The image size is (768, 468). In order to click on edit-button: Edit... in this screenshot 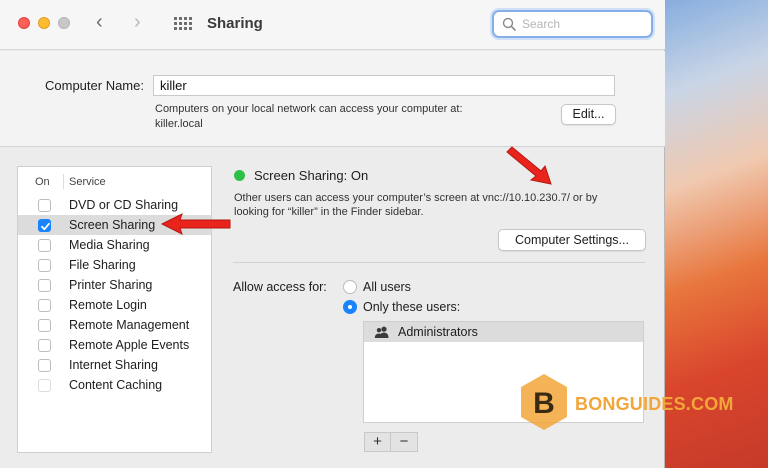, I will do `click(588, 114)`.